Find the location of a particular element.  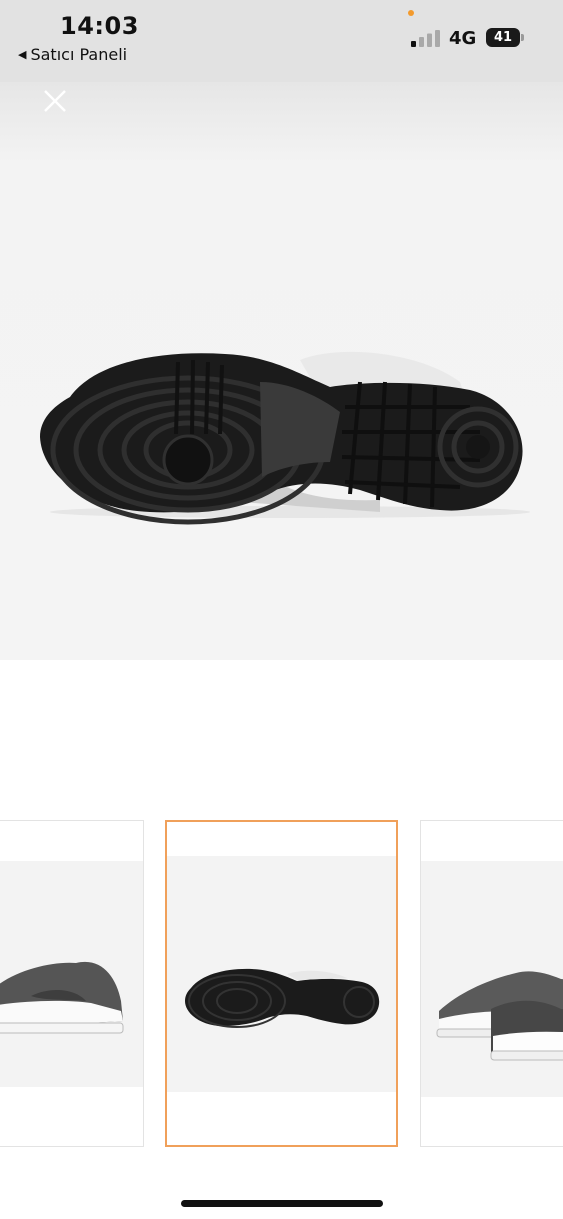

back-link-label: Satıcı Paneli is located at coordinates (79, 54).